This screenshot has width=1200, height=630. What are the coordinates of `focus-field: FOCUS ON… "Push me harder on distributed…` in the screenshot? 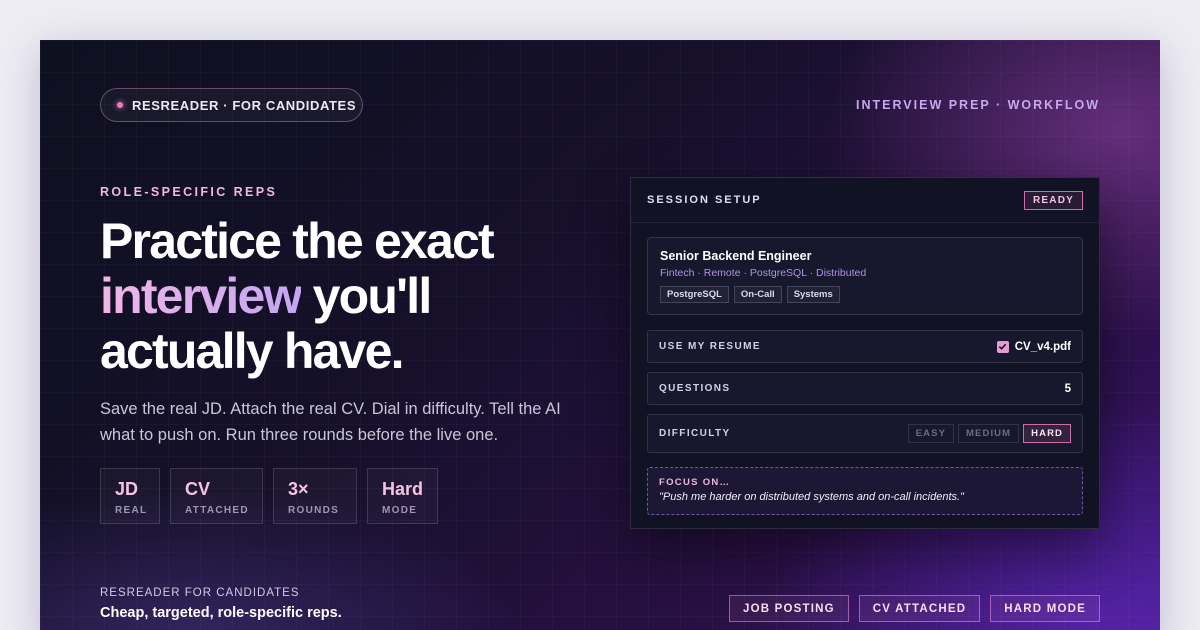 It's located at (865, 491).